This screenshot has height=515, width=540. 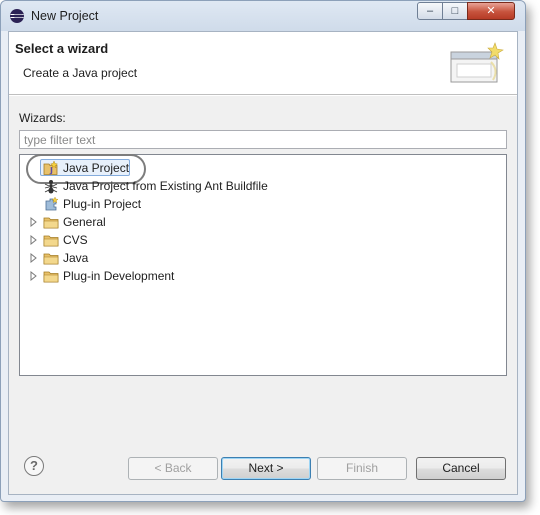 I want to click on cancel-button: Cancel, so click(x=461, y=468).